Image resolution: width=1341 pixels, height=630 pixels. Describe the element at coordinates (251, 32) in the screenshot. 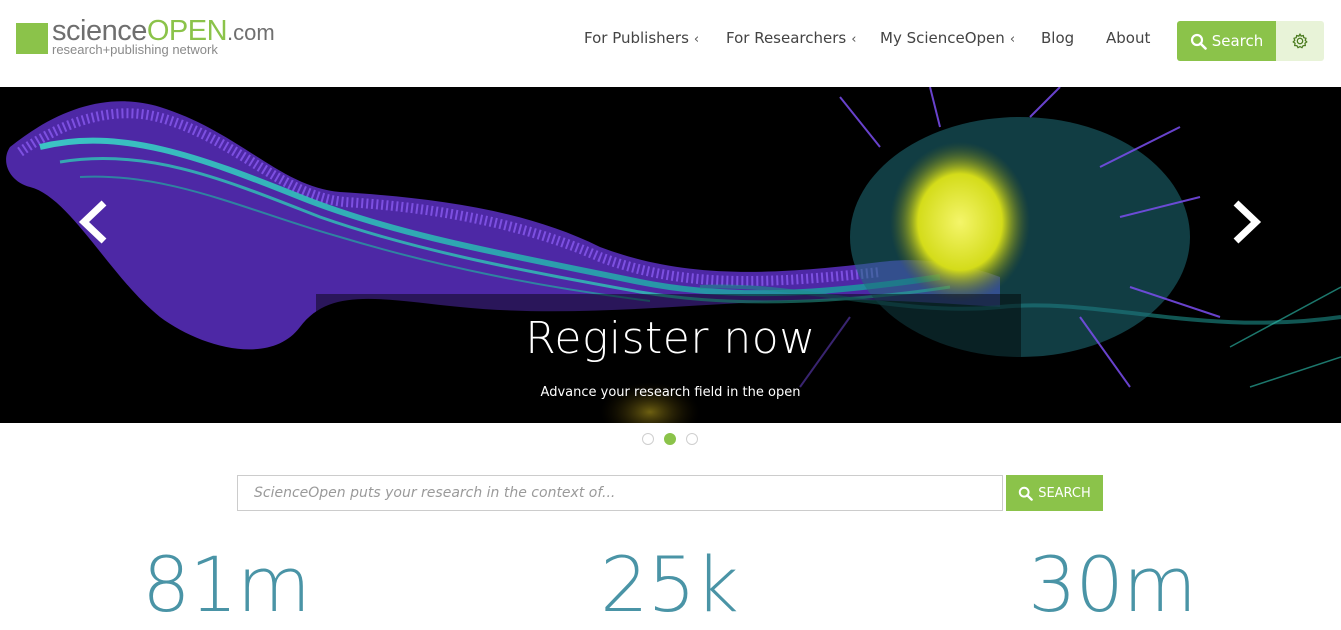

I see `logo-com: .com` at that location.